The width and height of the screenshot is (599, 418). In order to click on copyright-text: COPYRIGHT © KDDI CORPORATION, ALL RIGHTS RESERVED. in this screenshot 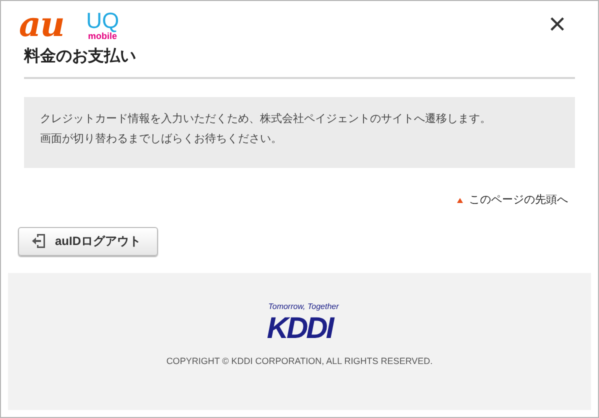, I will do `click(299, 361)`.